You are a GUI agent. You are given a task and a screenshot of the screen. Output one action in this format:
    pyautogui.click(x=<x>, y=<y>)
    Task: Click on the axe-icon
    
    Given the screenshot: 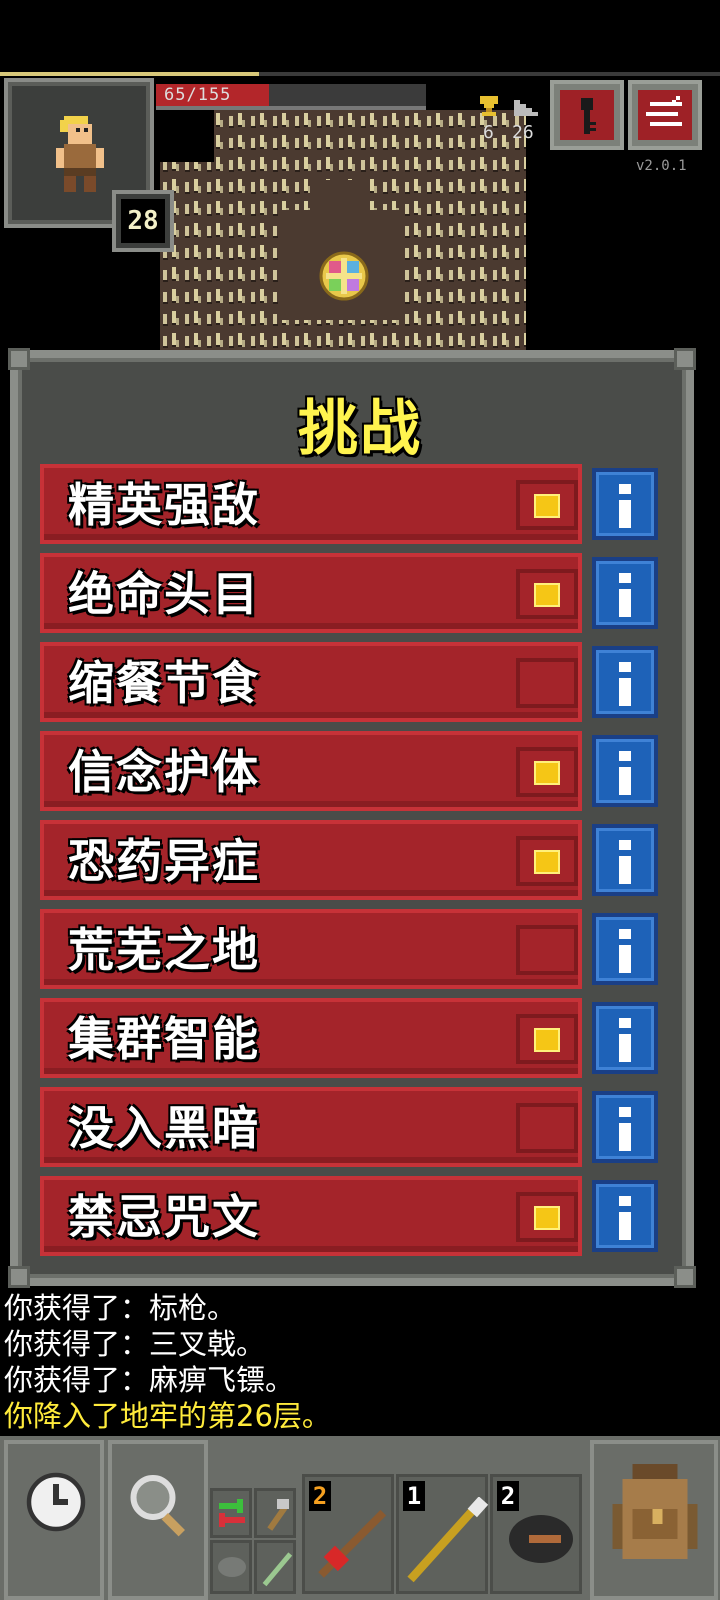 What is the action you would take?
    pyautogui.click(x=278, y=1515)
    